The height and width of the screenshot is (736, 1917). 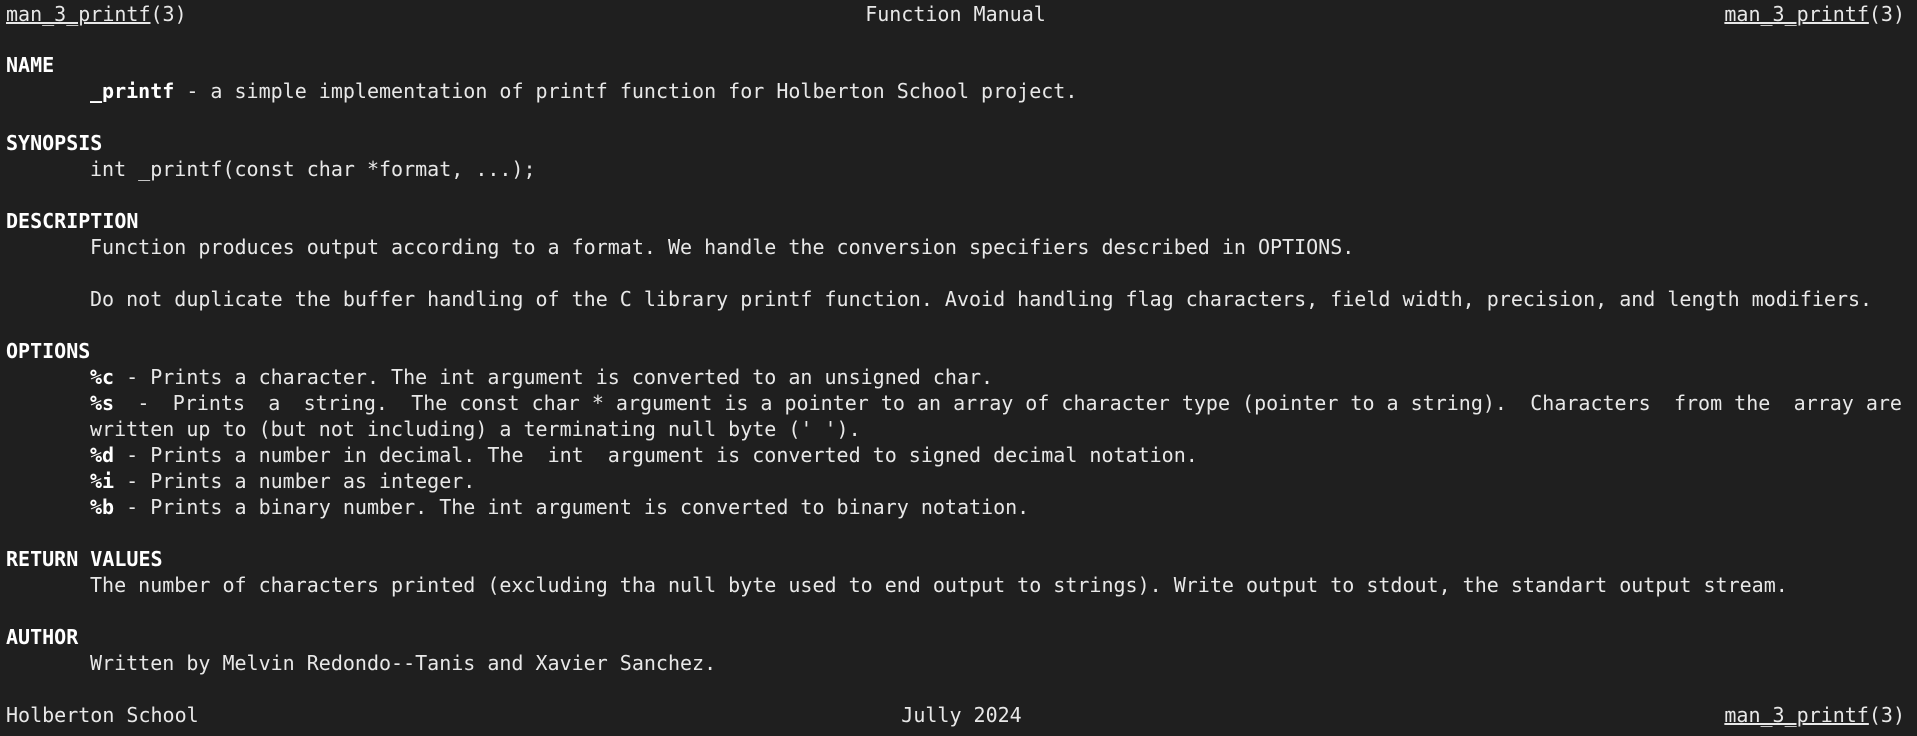 What do you see at coordinates (1590, 403) in the screenshot?
I see `option-s-part: Characters` at bounding box center [1590, 403].